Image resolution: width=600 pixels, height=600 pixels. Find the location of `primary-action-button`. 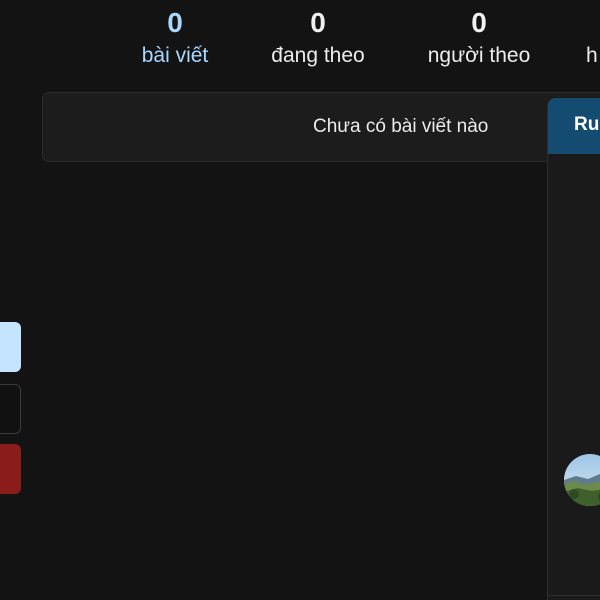

primary-action-button is located at coordinates (10, 347).